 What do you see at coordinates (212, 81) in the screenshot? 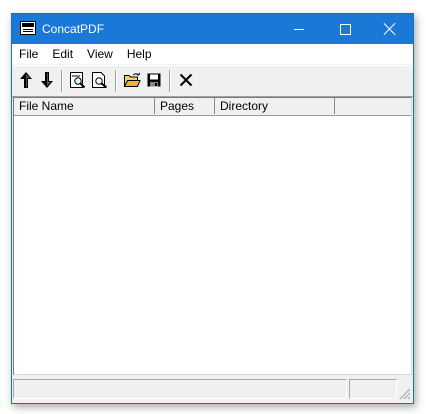
I see `toolbar` at bounding box center [212, 81].